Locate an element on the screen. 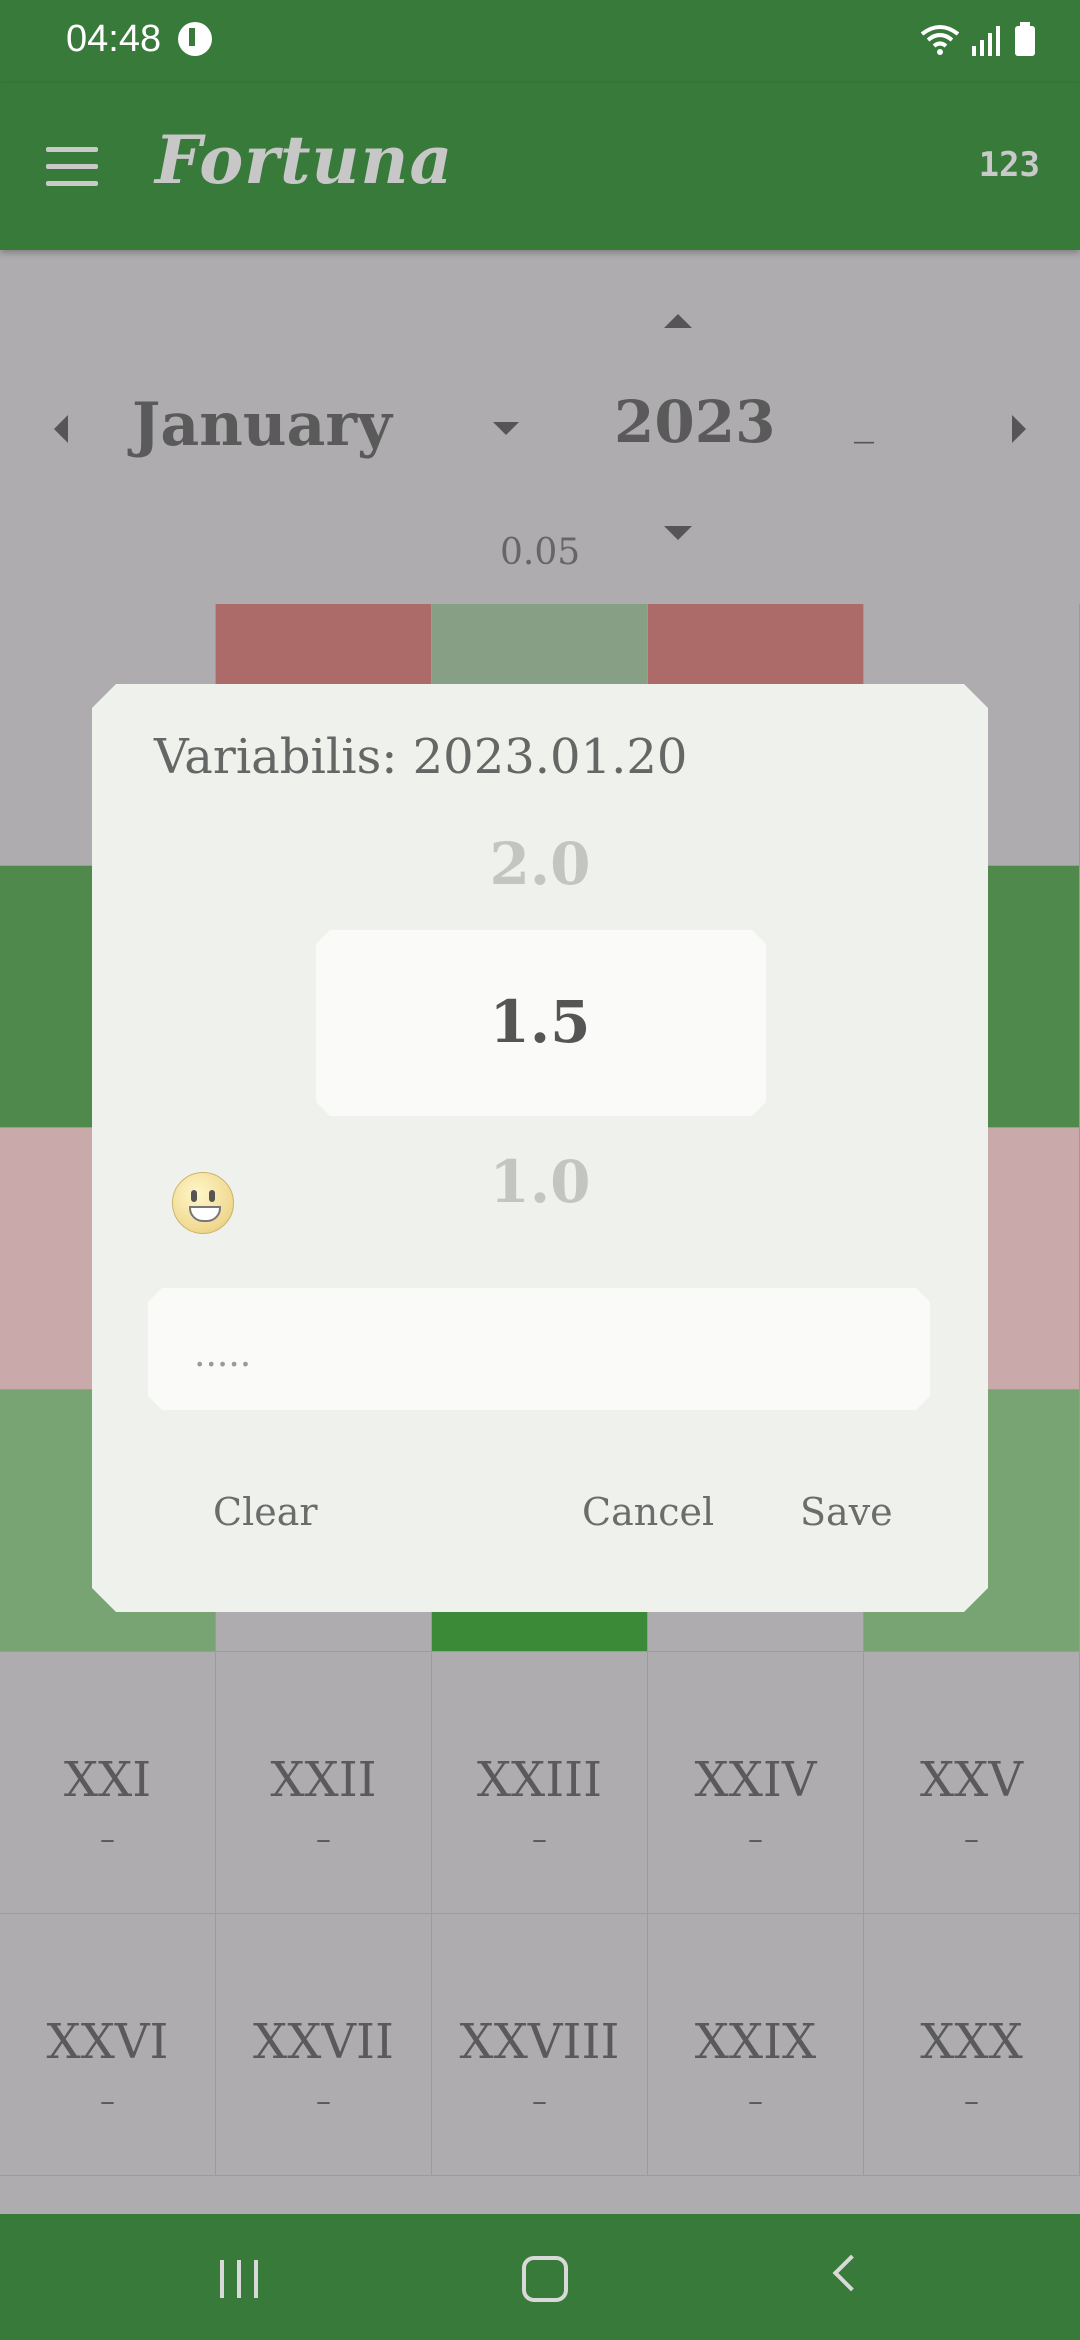 Image resolution: width=1080 pixels, height=2340 pixels. calendar-day-cell: XXVIII – is located at coordinates (540, 2045).